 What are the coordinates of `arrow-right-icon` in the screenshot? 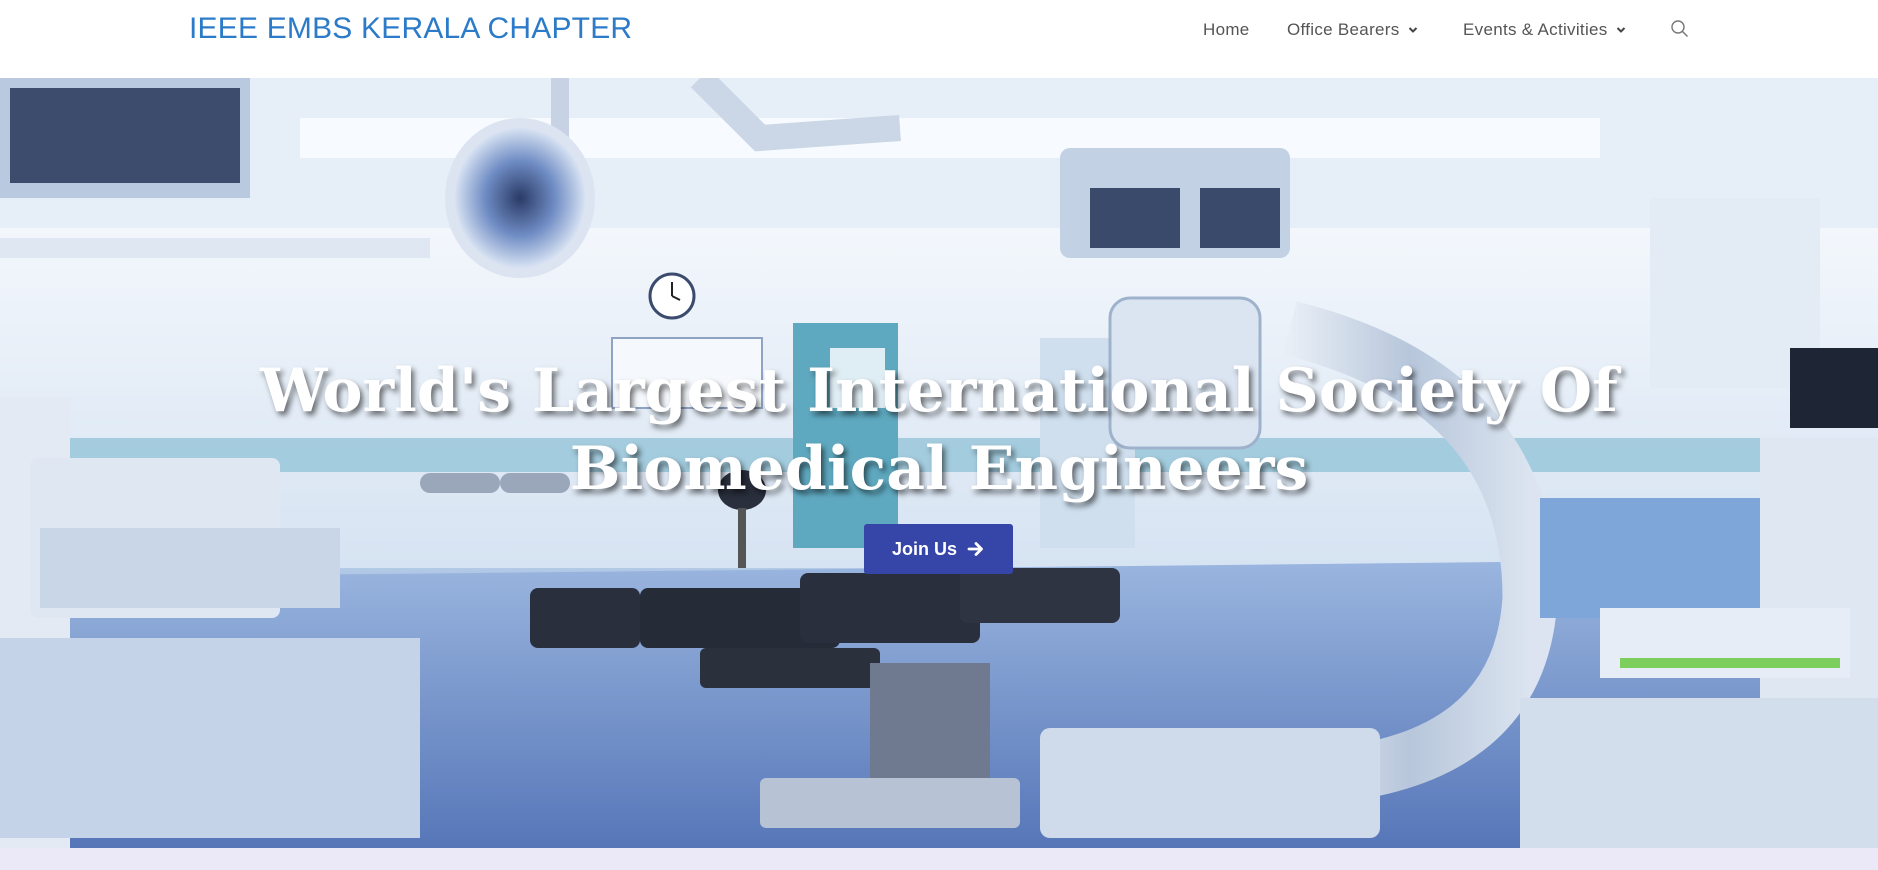 It's located at (975, 549).